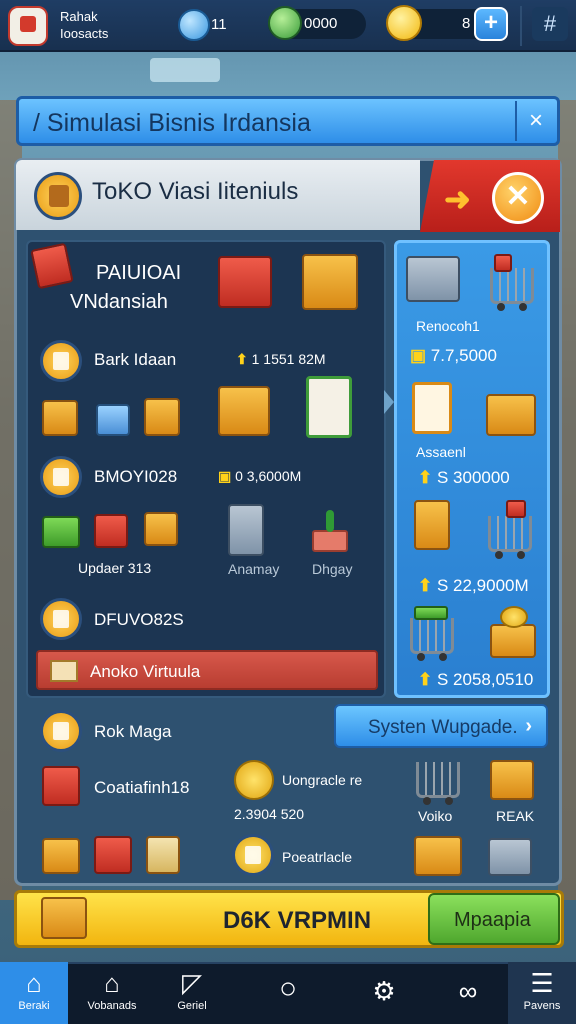  I want to click on section-header-line2: VNdansiah, so click(119, 302).